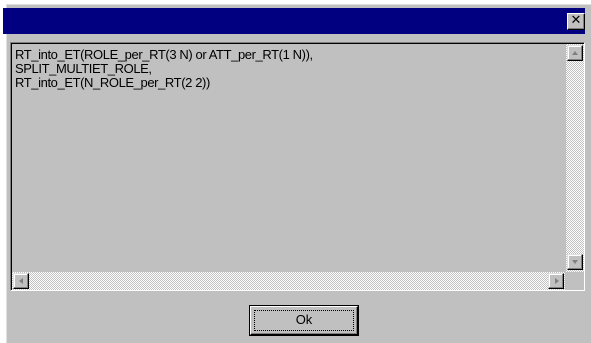 The width and height of the screenshot is (591, 343). Describe the element at coordinates (294, 21) in the screenshot. I see `title-bar: ✕` at that location.